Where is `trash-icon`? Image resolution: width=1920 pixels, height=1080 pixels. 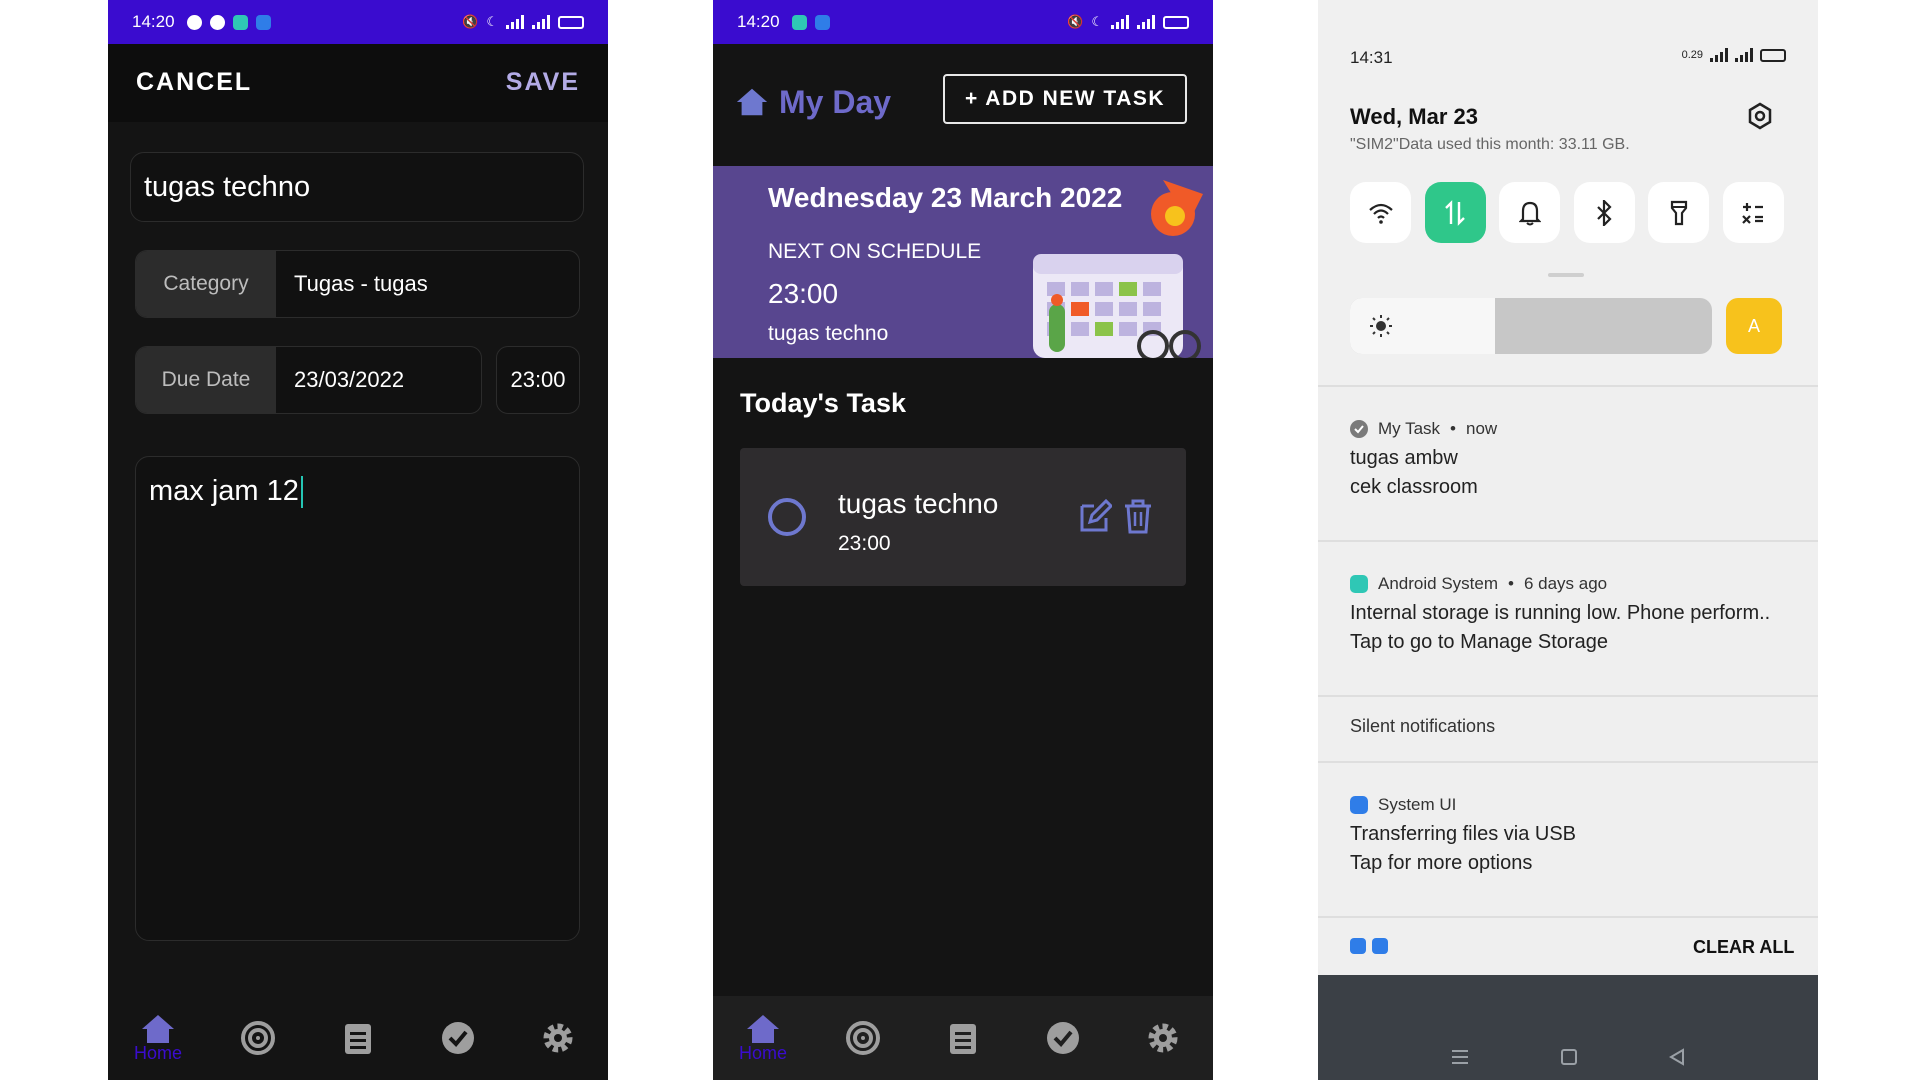 trash-icon is located at coordinates (1138, 516).